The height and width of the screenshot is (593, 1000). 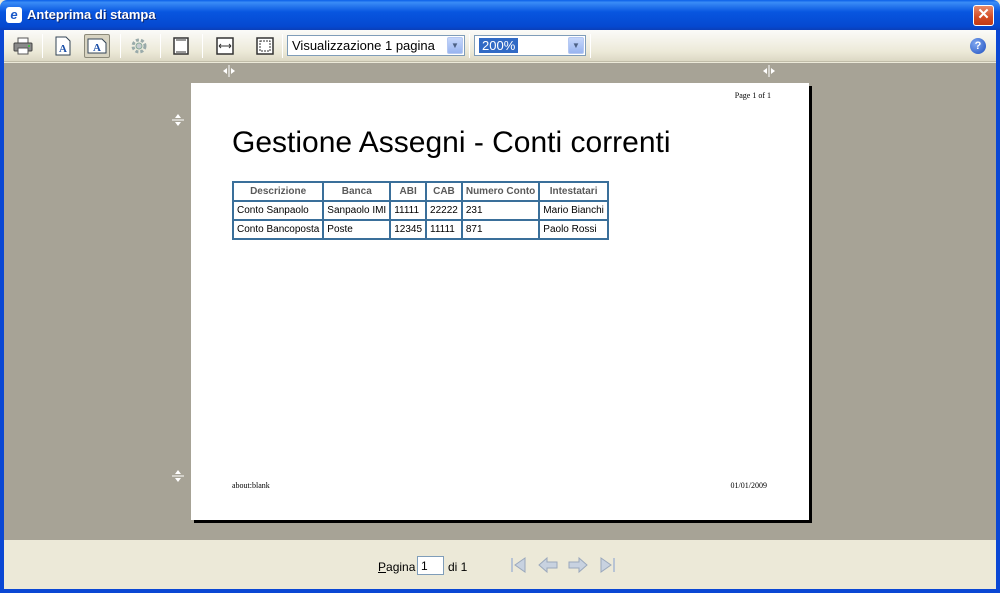 I want to click on ie-app-icon: e, so click(x=14, y=15).